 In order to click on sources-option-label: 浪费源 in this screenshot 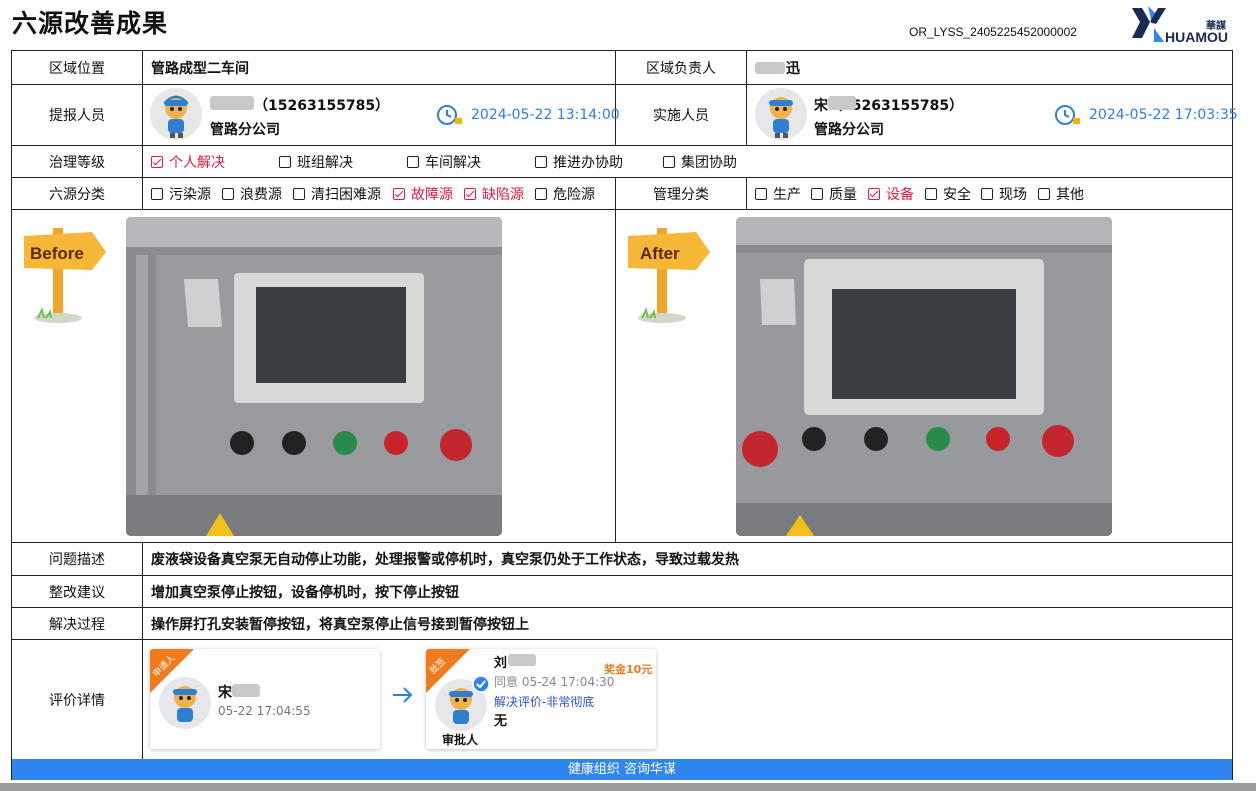, I will do `click(261, 194)`.